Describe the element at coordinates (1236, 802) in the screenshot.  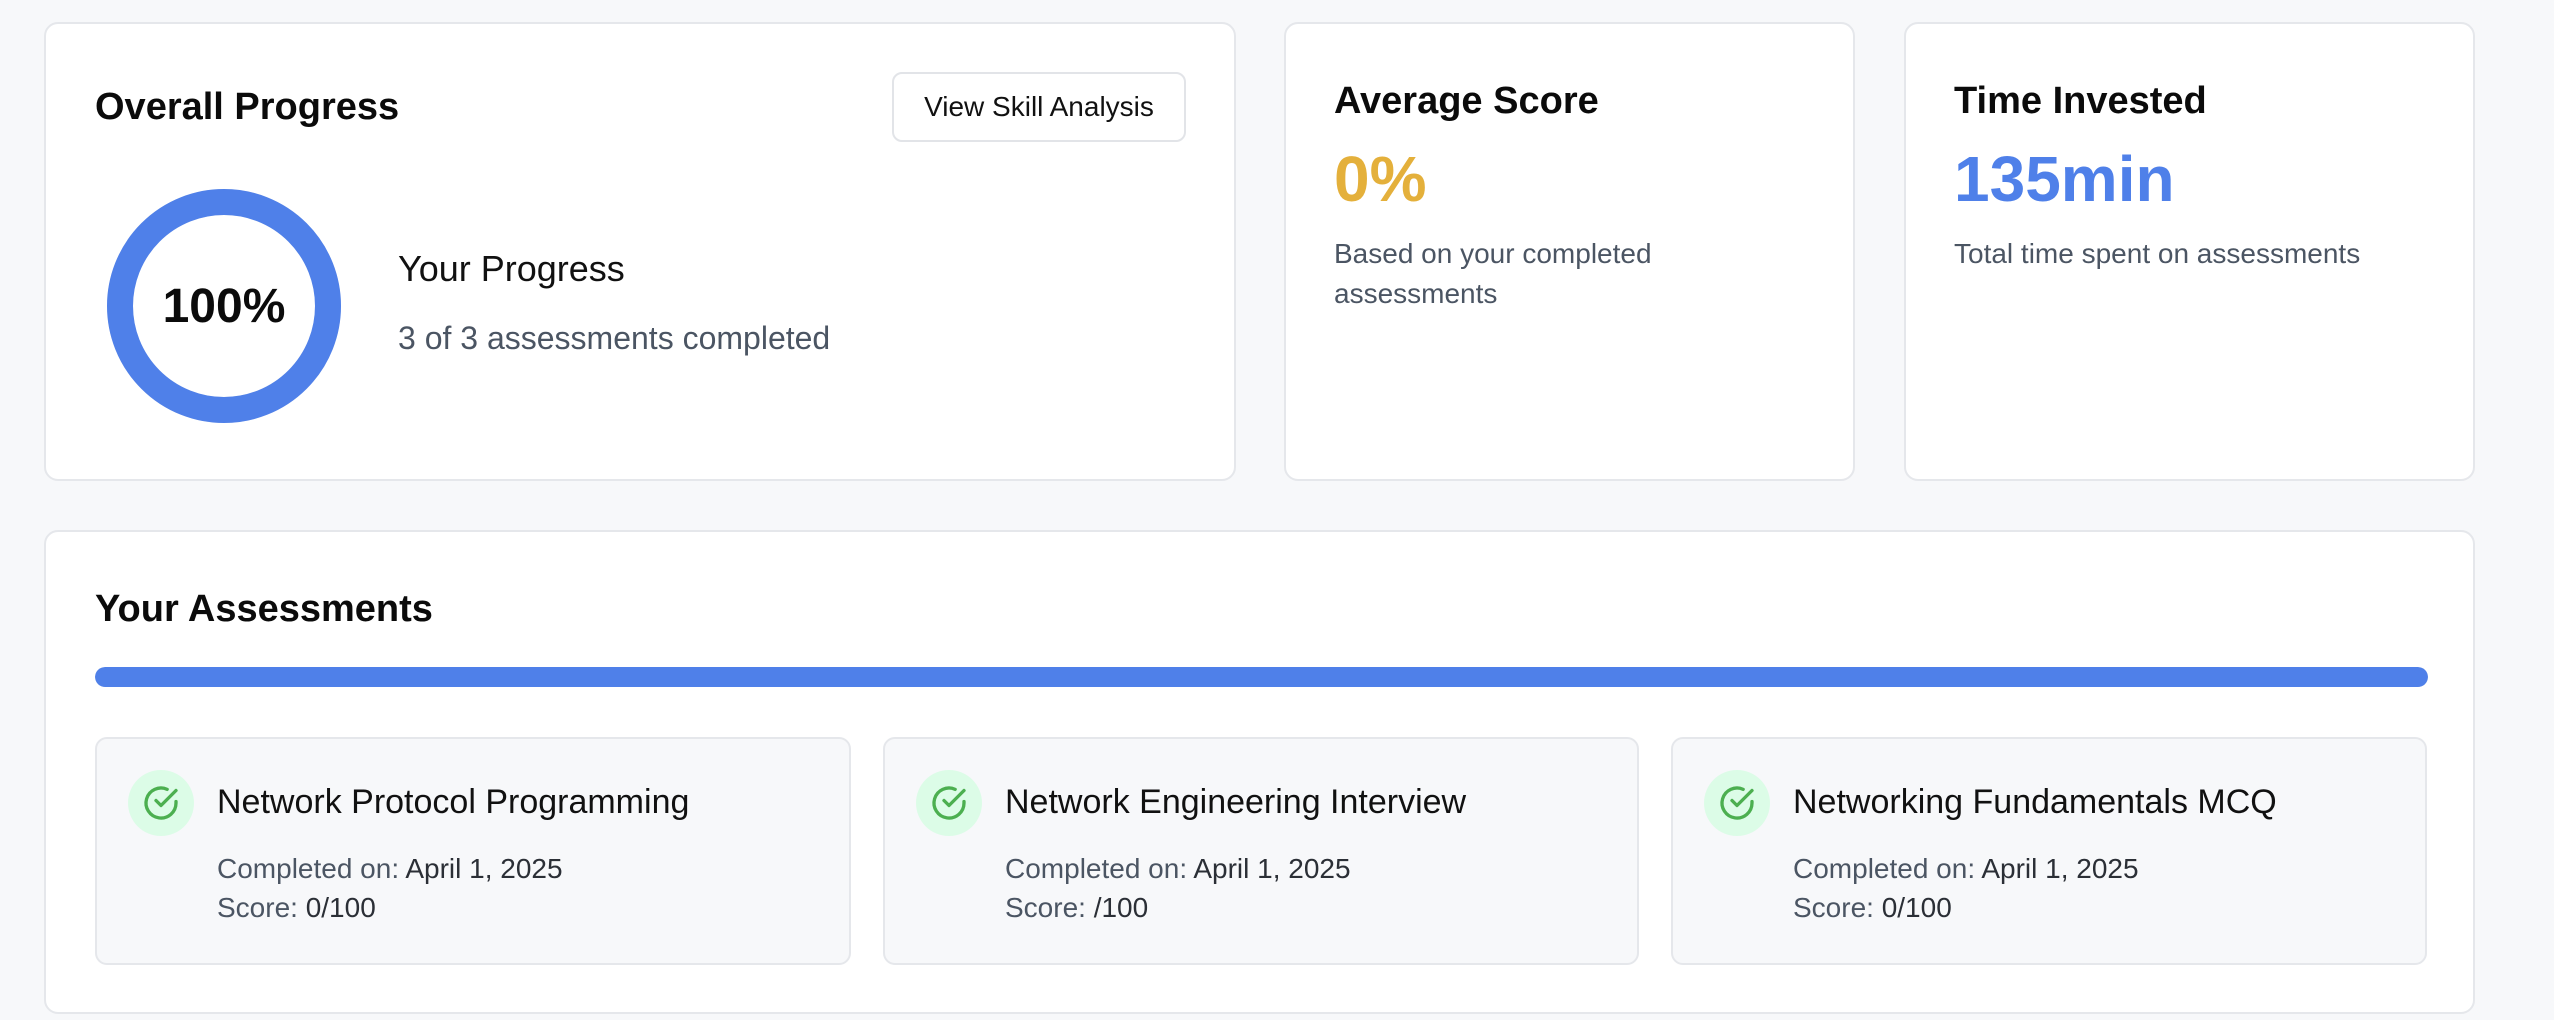
I see `assessment-name: Network Engineering Interview` at that location.